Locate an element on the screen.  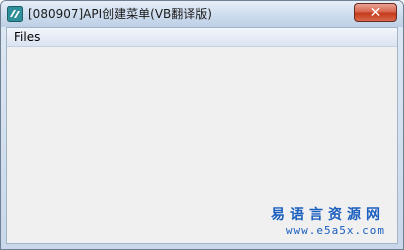
title-bar: [080907]API创建菜单(VB翻译版) ✕ is located at coordinates (202, 14).